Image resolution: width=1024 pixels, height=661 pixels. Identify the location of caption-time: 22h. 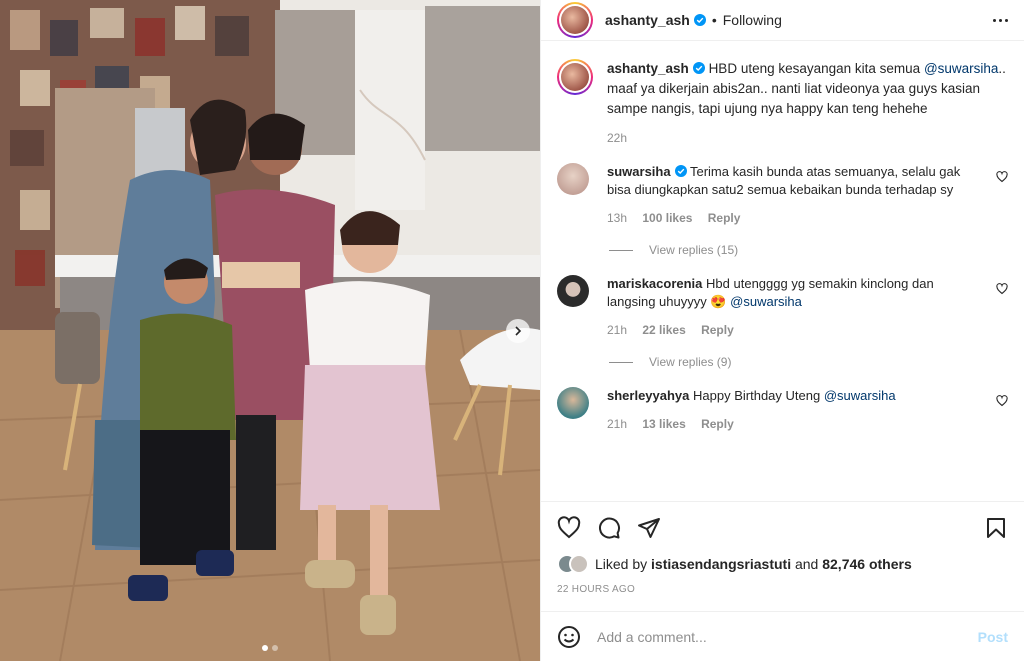
(617, 138).